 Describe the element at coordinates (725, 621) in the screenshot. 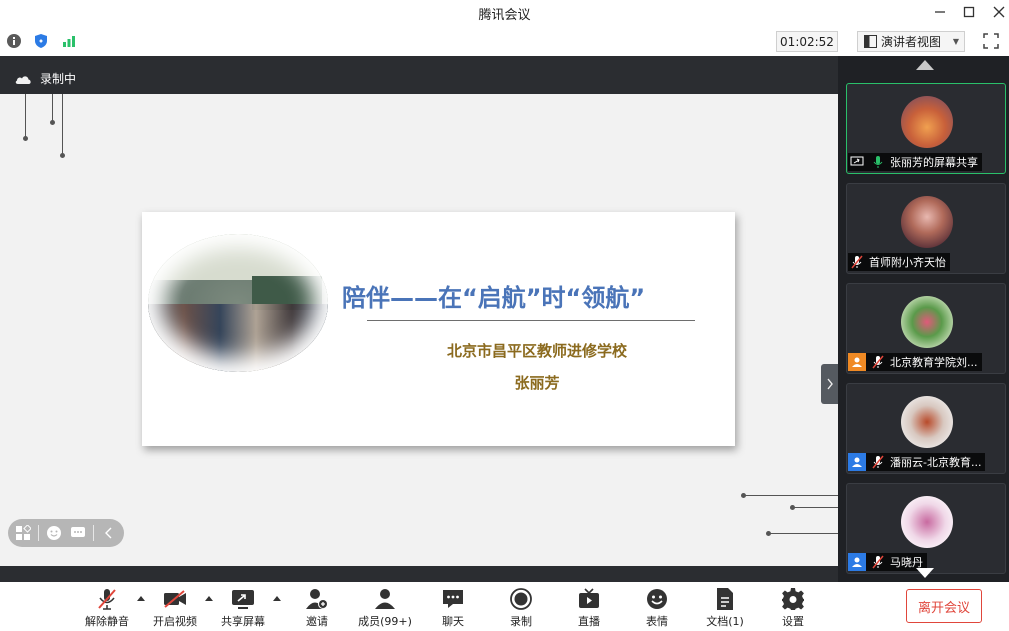

I see `documents-label: 文档(1)` at that location.